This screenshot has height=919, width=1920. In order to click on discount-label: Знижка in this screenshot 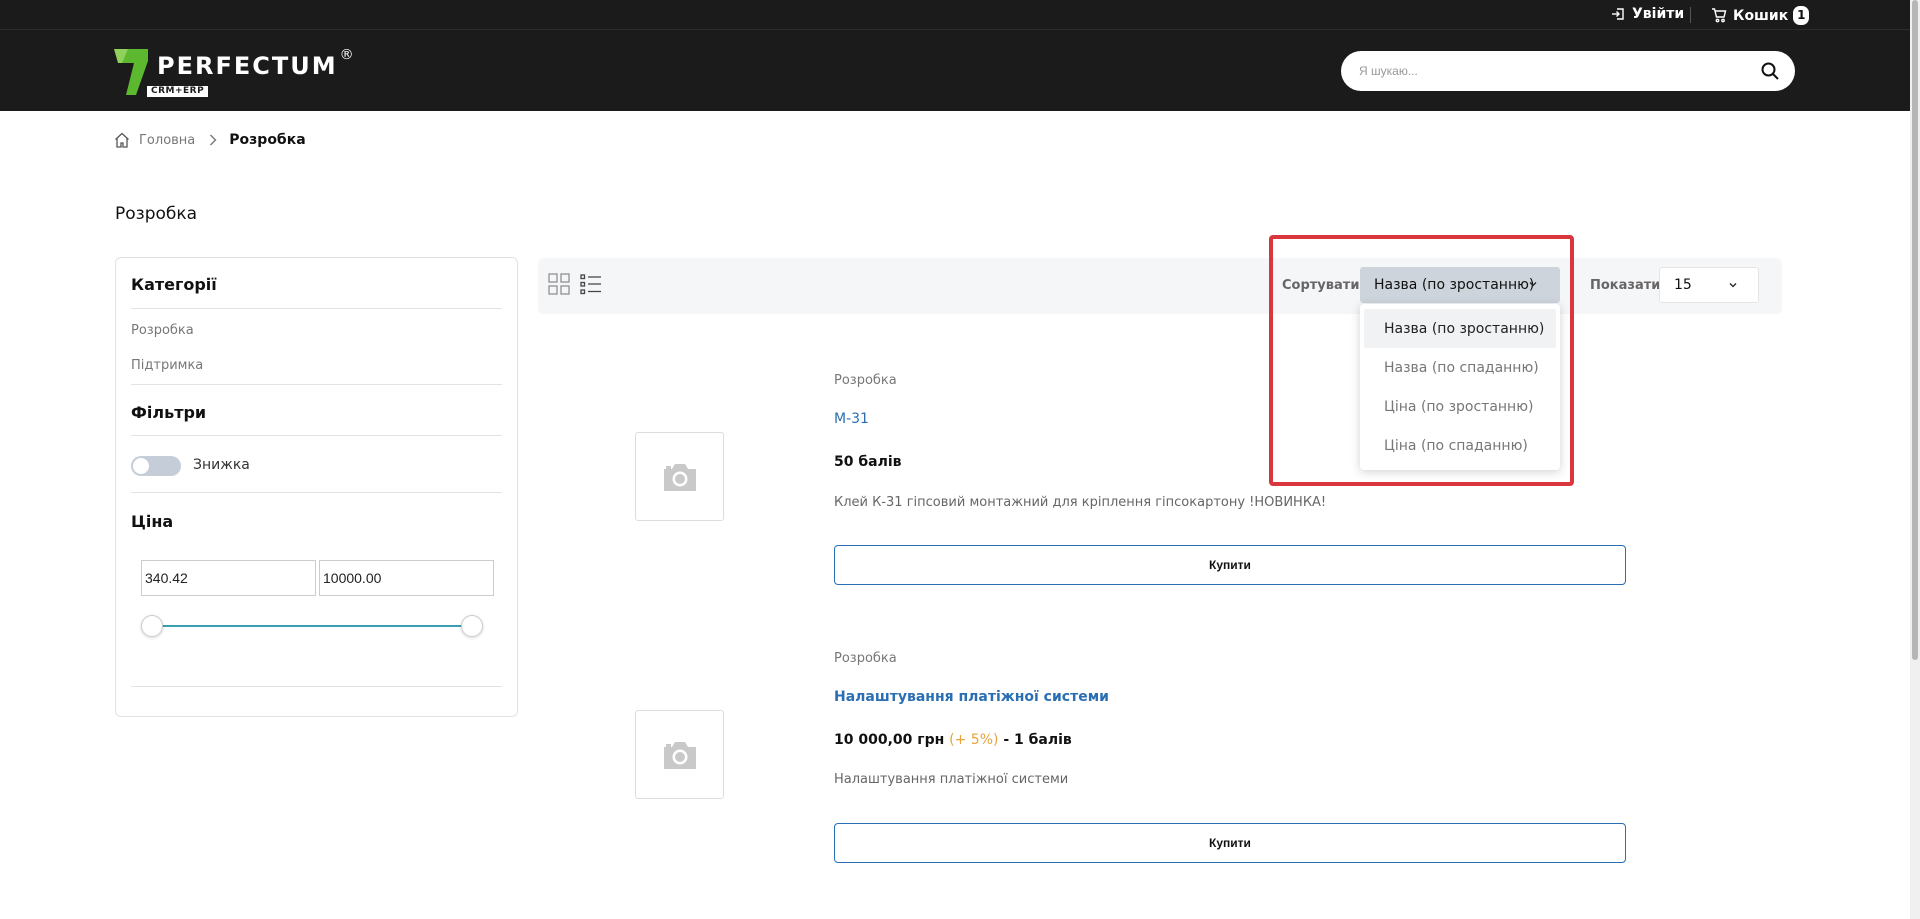, I will do `click(221, 465)`.